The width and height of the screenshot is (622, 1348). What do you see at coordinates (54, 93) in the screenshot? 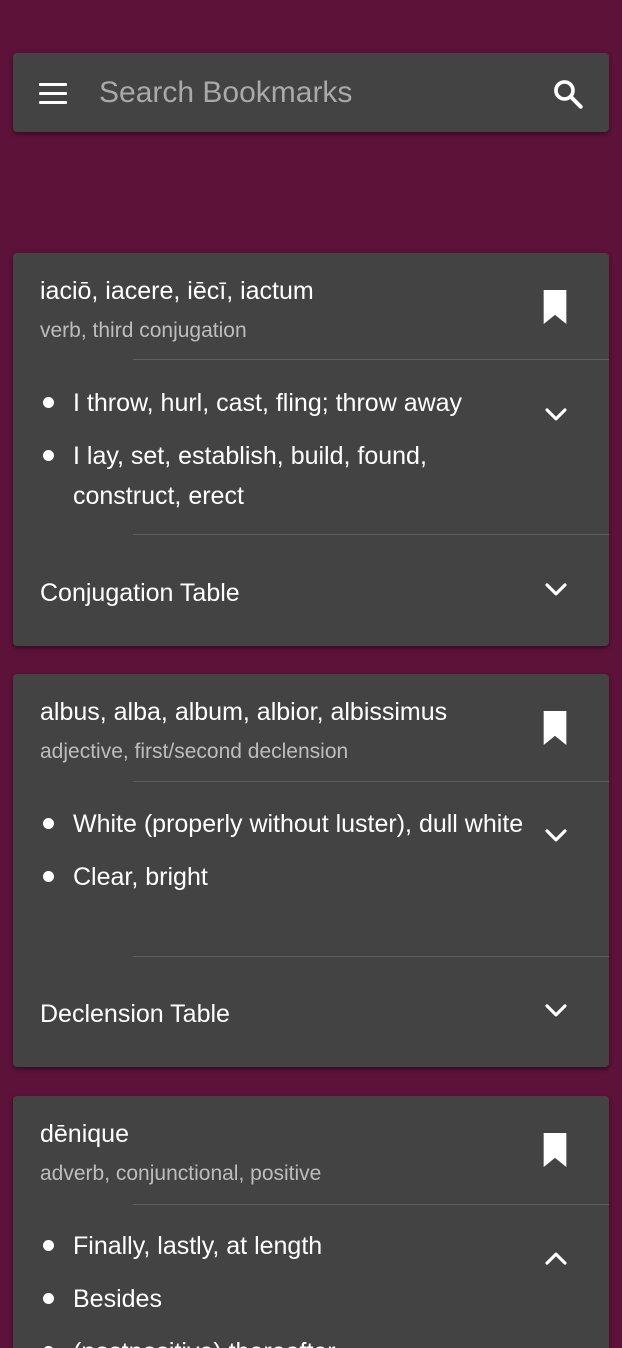
I see `menu-icon` at bounding box center [54, 93].